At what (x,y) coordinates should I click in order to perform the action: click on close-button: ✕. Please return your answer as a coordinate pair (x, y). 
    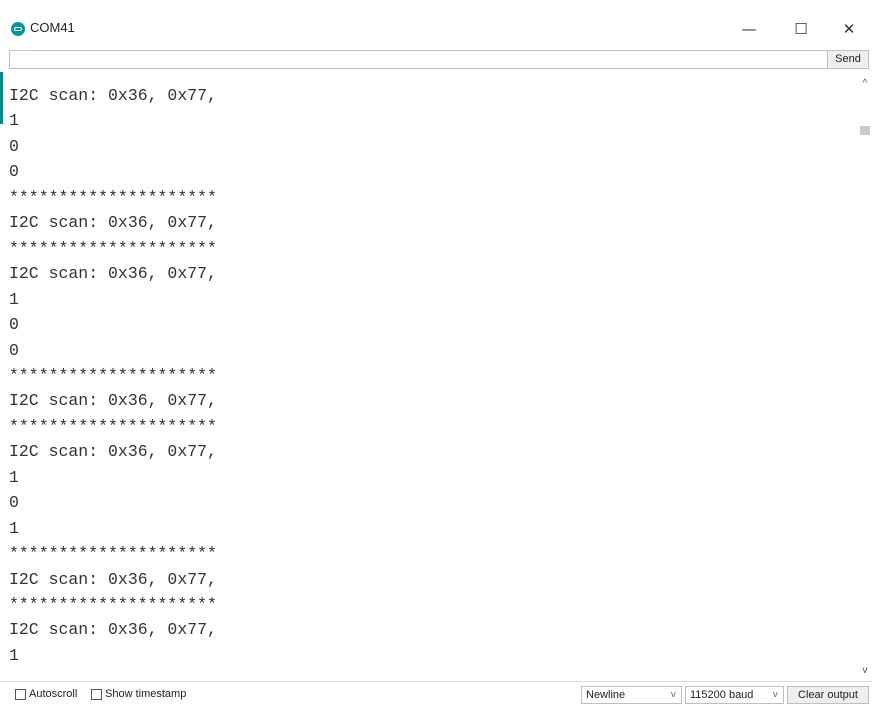
    Looking at the image, I should click on (849, 29).